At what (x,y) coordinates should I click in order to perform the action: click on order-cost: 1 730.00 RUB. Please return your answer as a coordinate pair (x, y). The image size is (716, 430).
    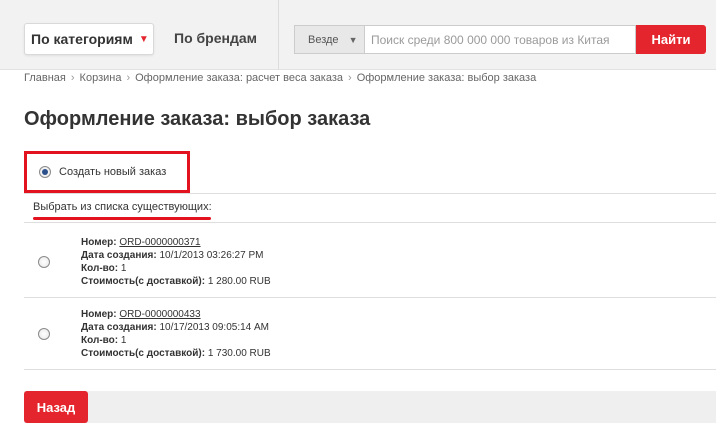
    Looking at the image, I should click on (239, 353).